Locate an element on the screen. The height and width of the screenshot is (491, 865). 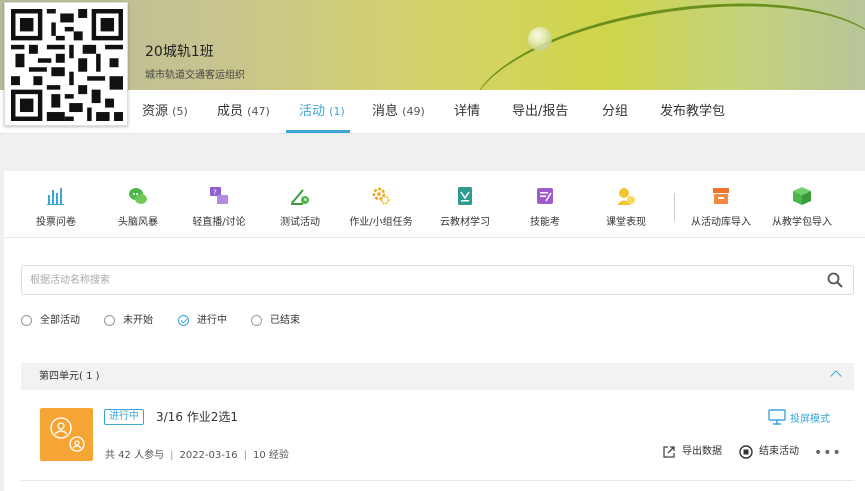
tab-details: 详情 is located at coordinates (467, 112).